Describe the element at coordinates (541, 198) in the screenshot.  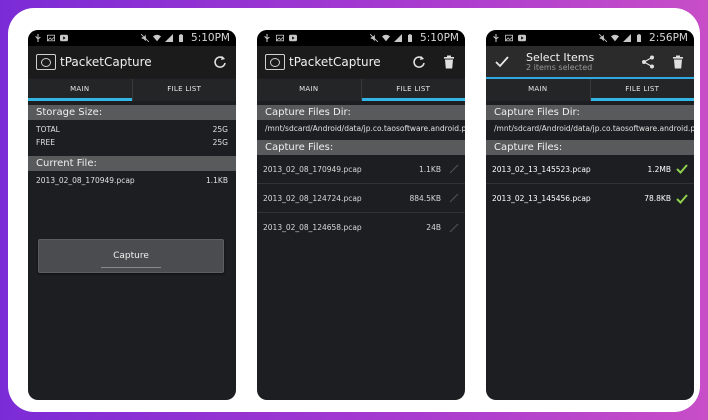
I see `file-name: 2013_02_13_145456.pcap` at that location.